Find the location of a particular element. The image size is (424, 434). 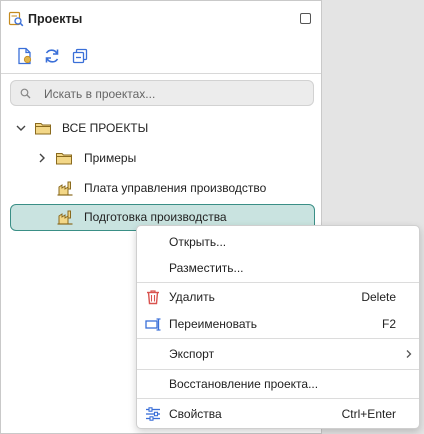

tree-root-all-projects: ВСЕ ПРОЕКТЫ is located at coordinates (161, 128).